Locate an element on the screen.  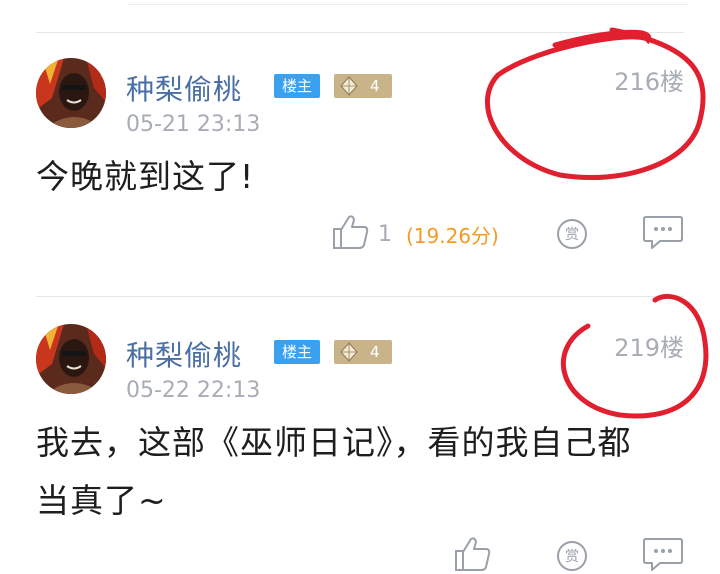
floor-number: 216楼 is located at coordinates (649, 82).